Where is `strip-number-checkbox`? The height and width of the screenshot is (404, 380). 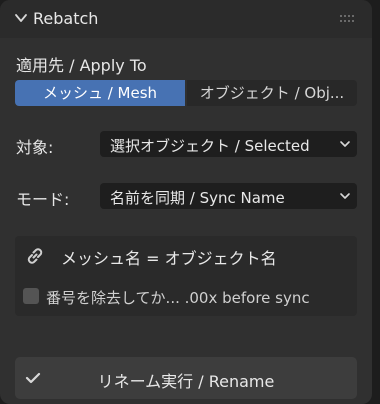 strip-number-checkbox is located at coordinates (31, 296).